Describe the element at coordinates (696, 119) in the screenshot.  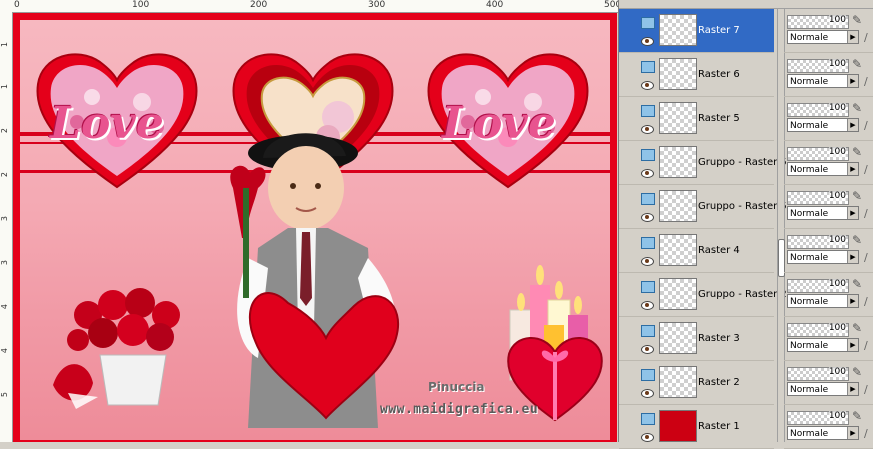
I see `layer-row: Raster 5` at that location.